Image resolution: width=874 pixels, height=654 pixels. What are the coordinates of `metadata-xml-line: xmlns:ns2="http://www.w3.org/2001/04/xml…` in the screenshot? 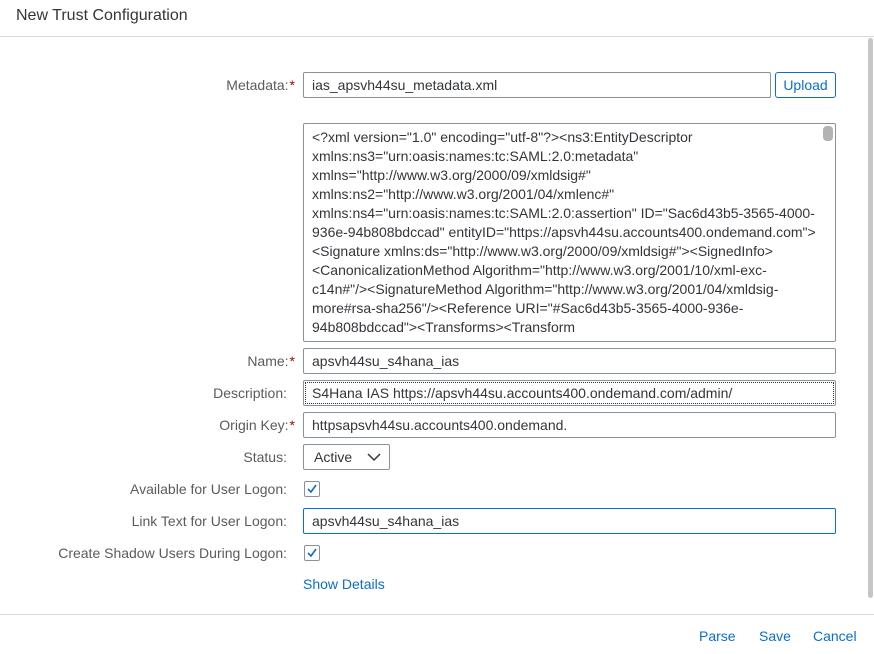 It's located at (463, 194).